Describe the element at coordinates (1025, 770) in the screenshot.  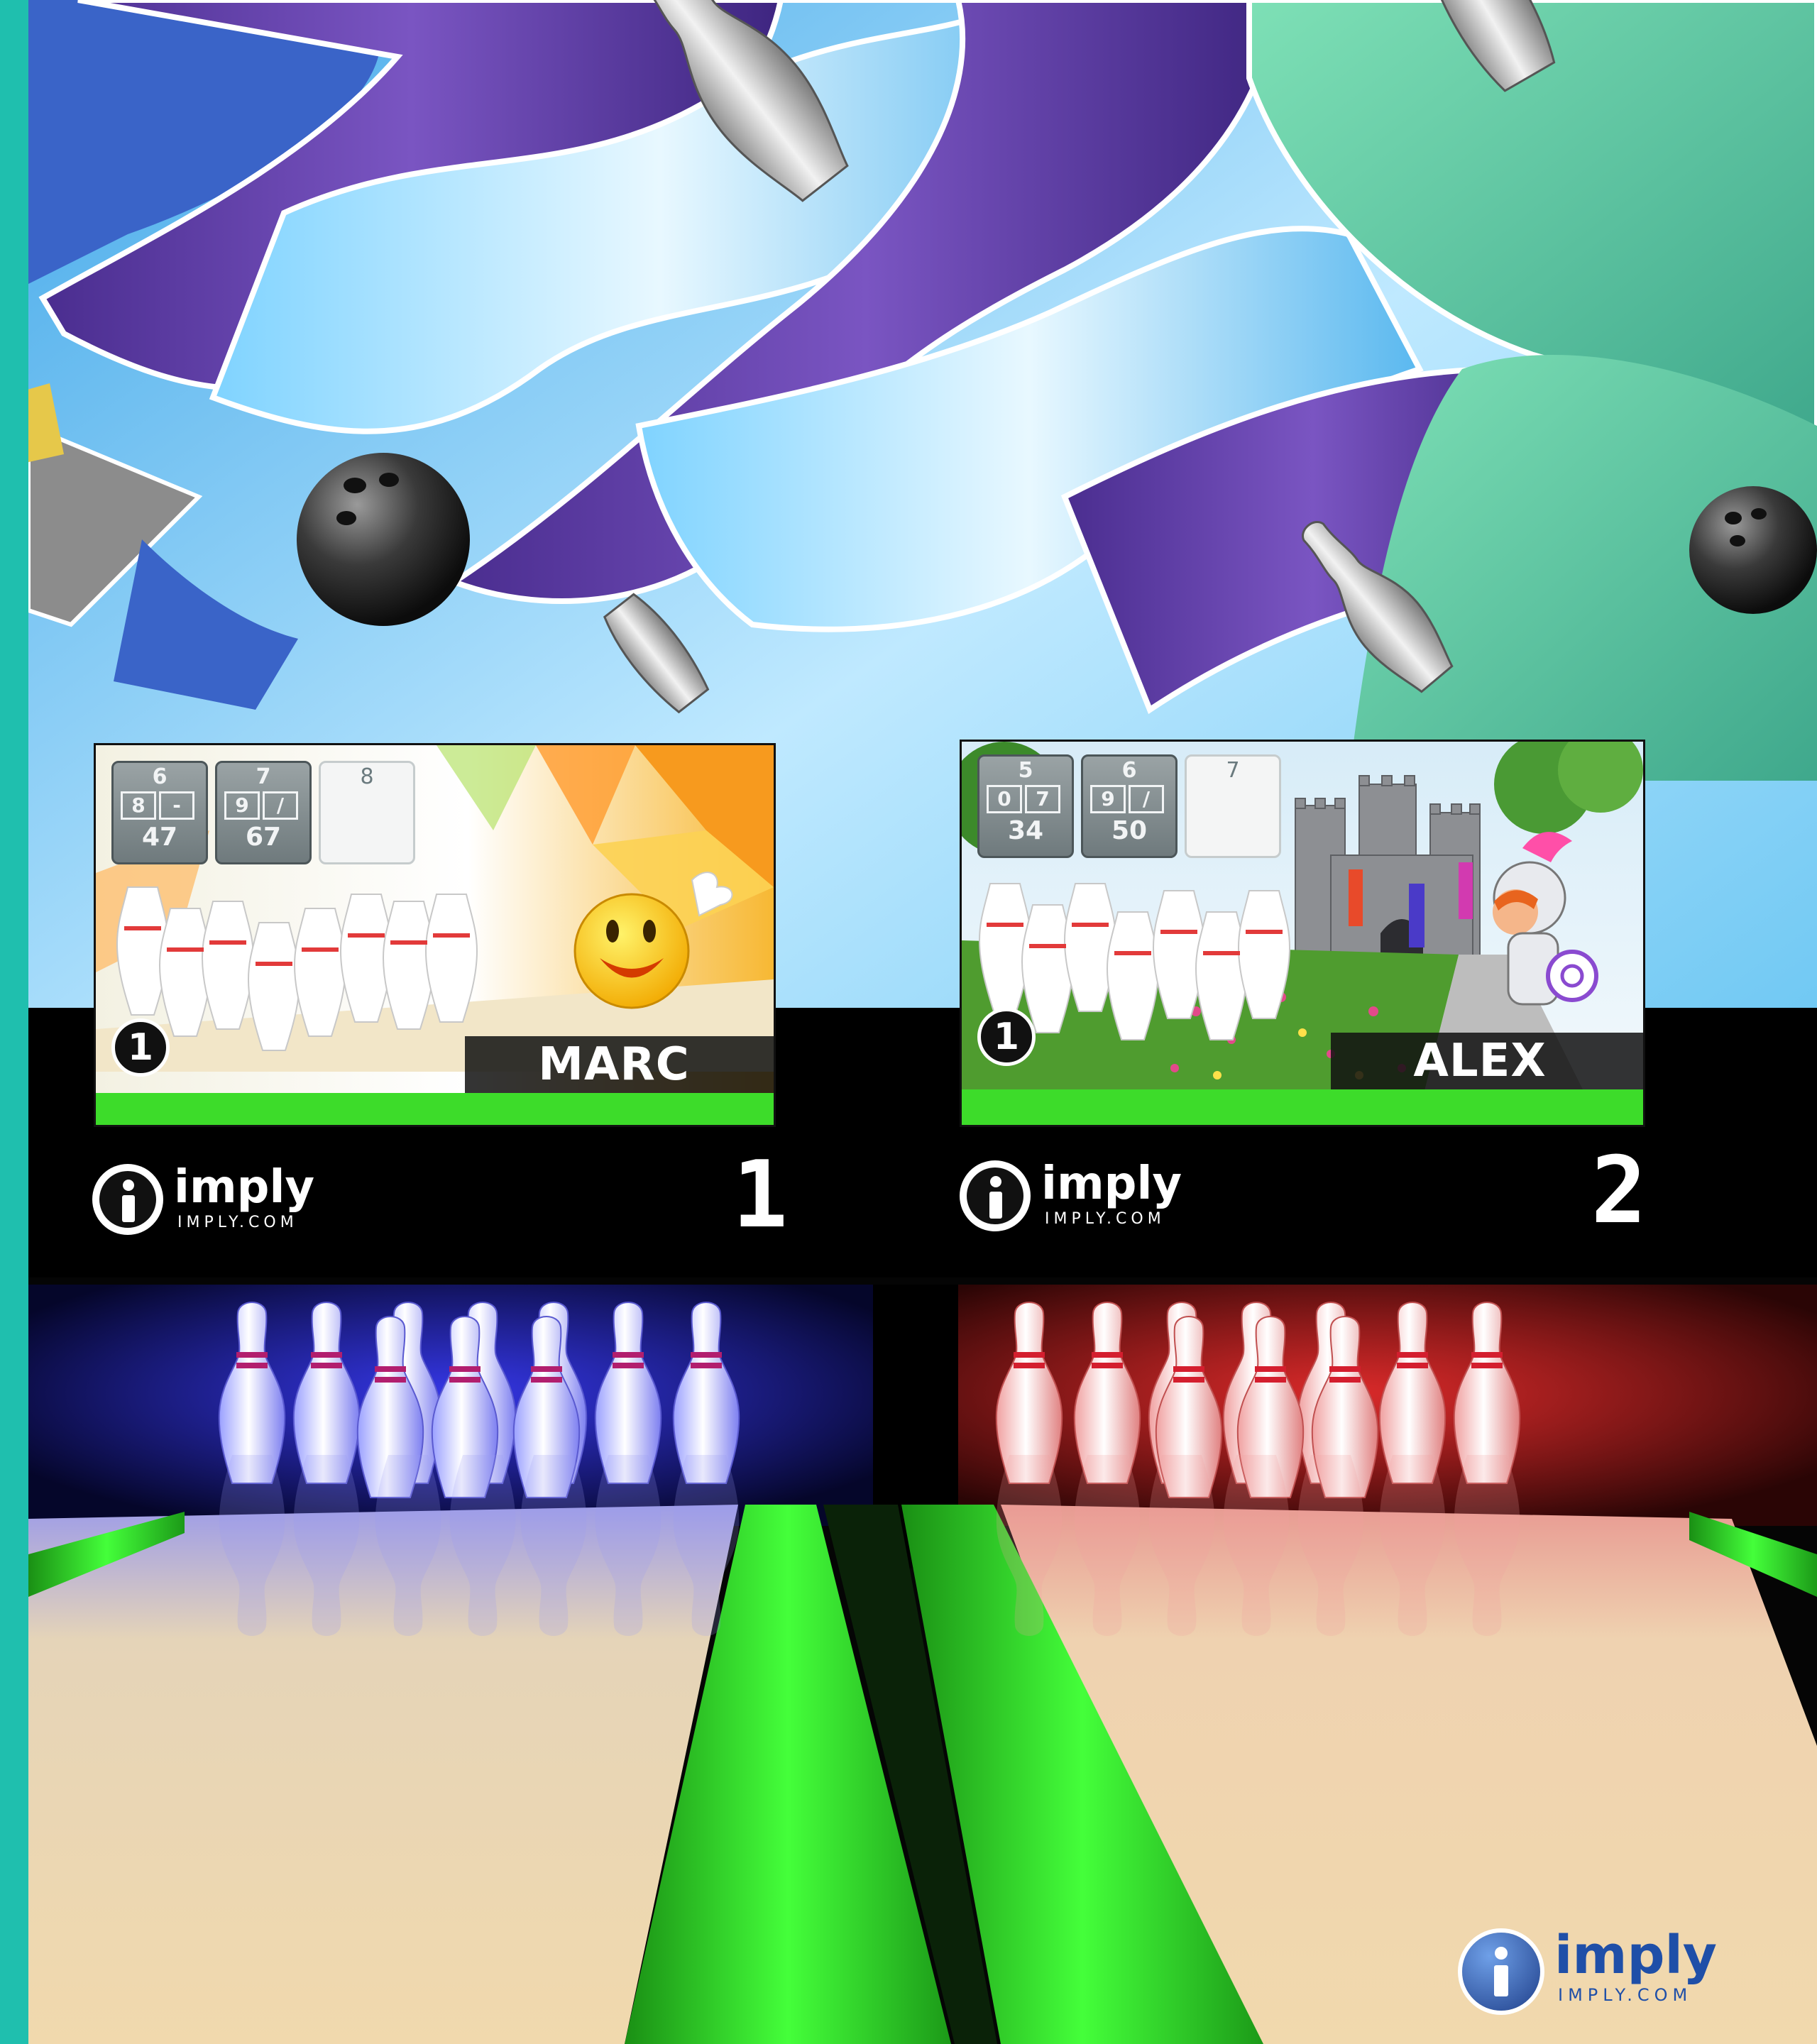
I see `frame-number: 5` at that location.